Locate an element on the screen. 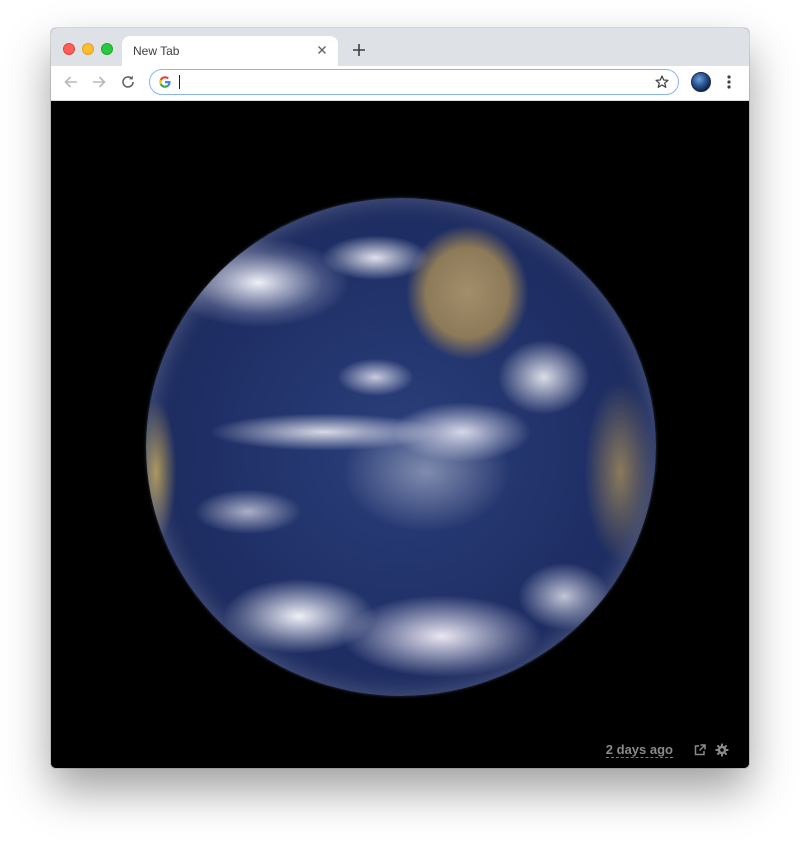  back-button is located at coordinates (71, 82).